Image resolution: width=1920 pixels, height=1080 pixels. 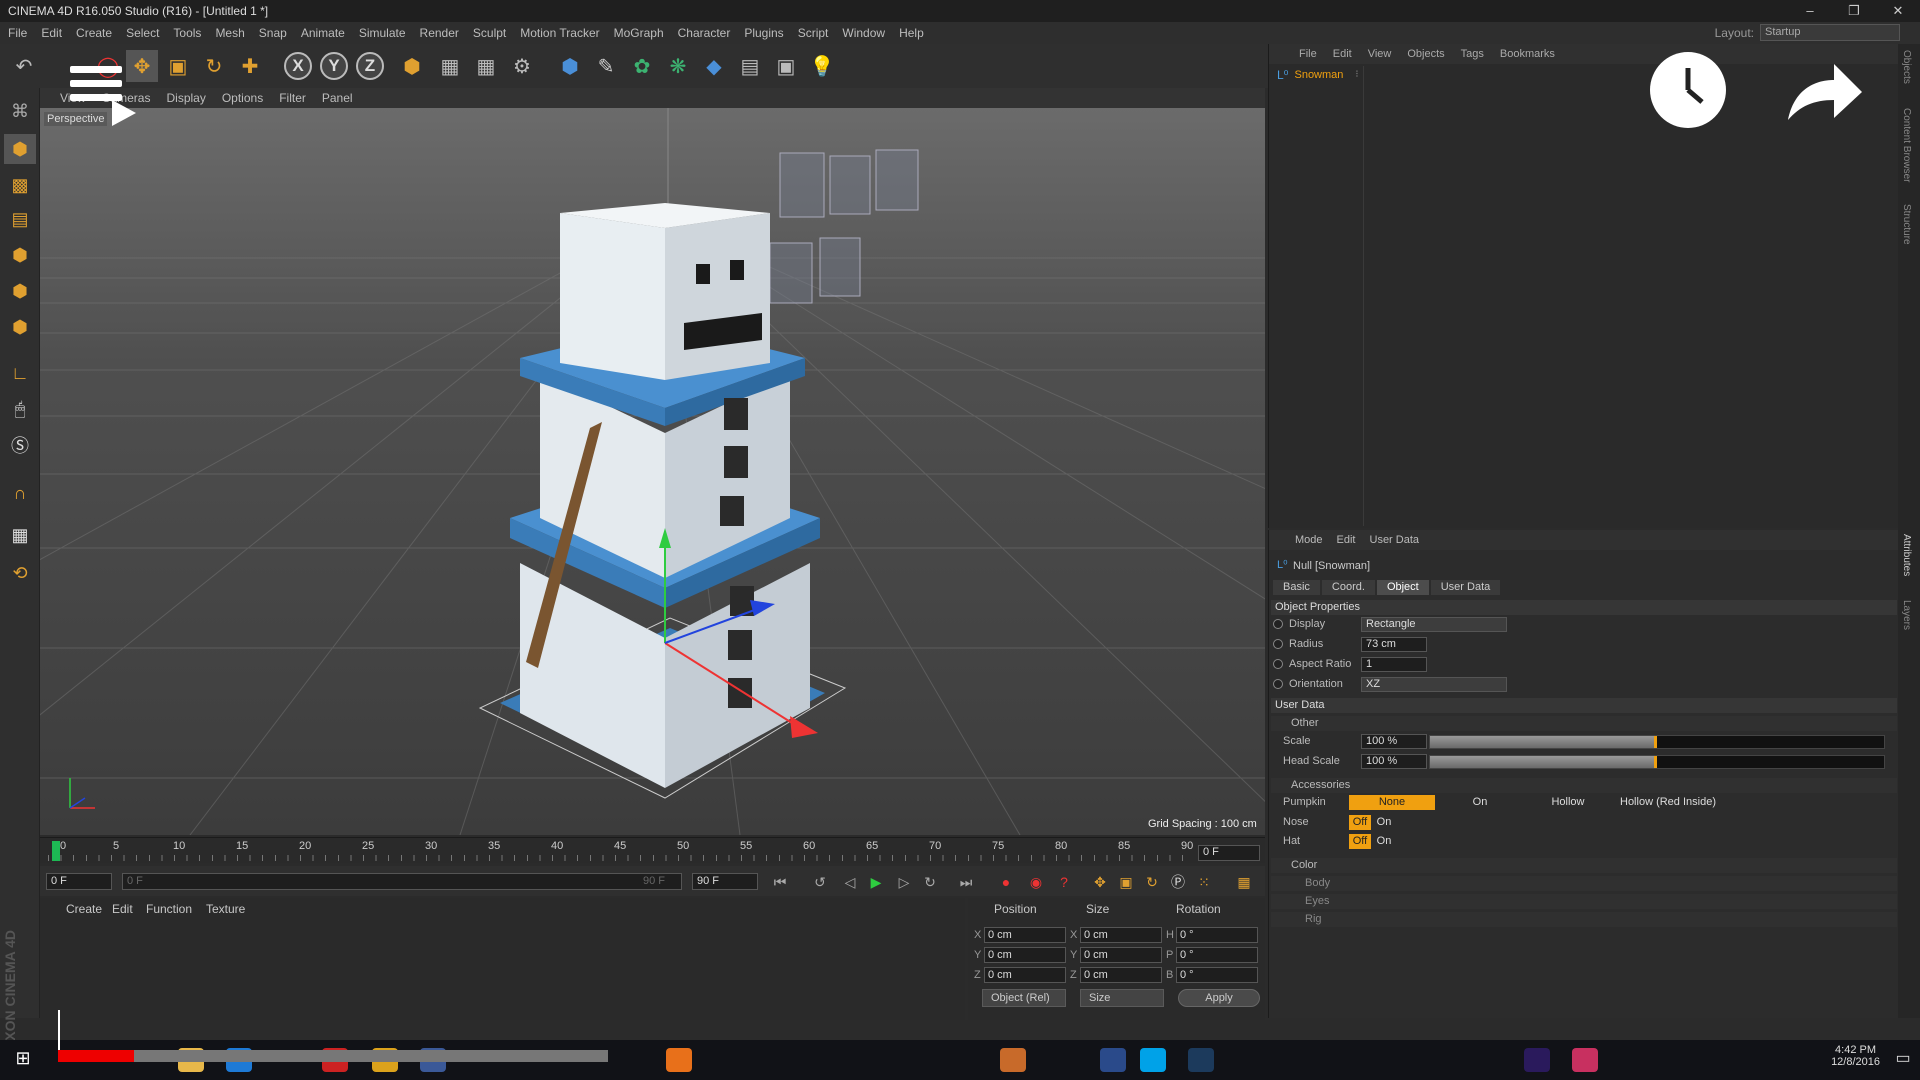 What do you see at coordinates (1153, 1060) in the screenshot?
I see `skype-icon` at bounding box center [1153, 1060].